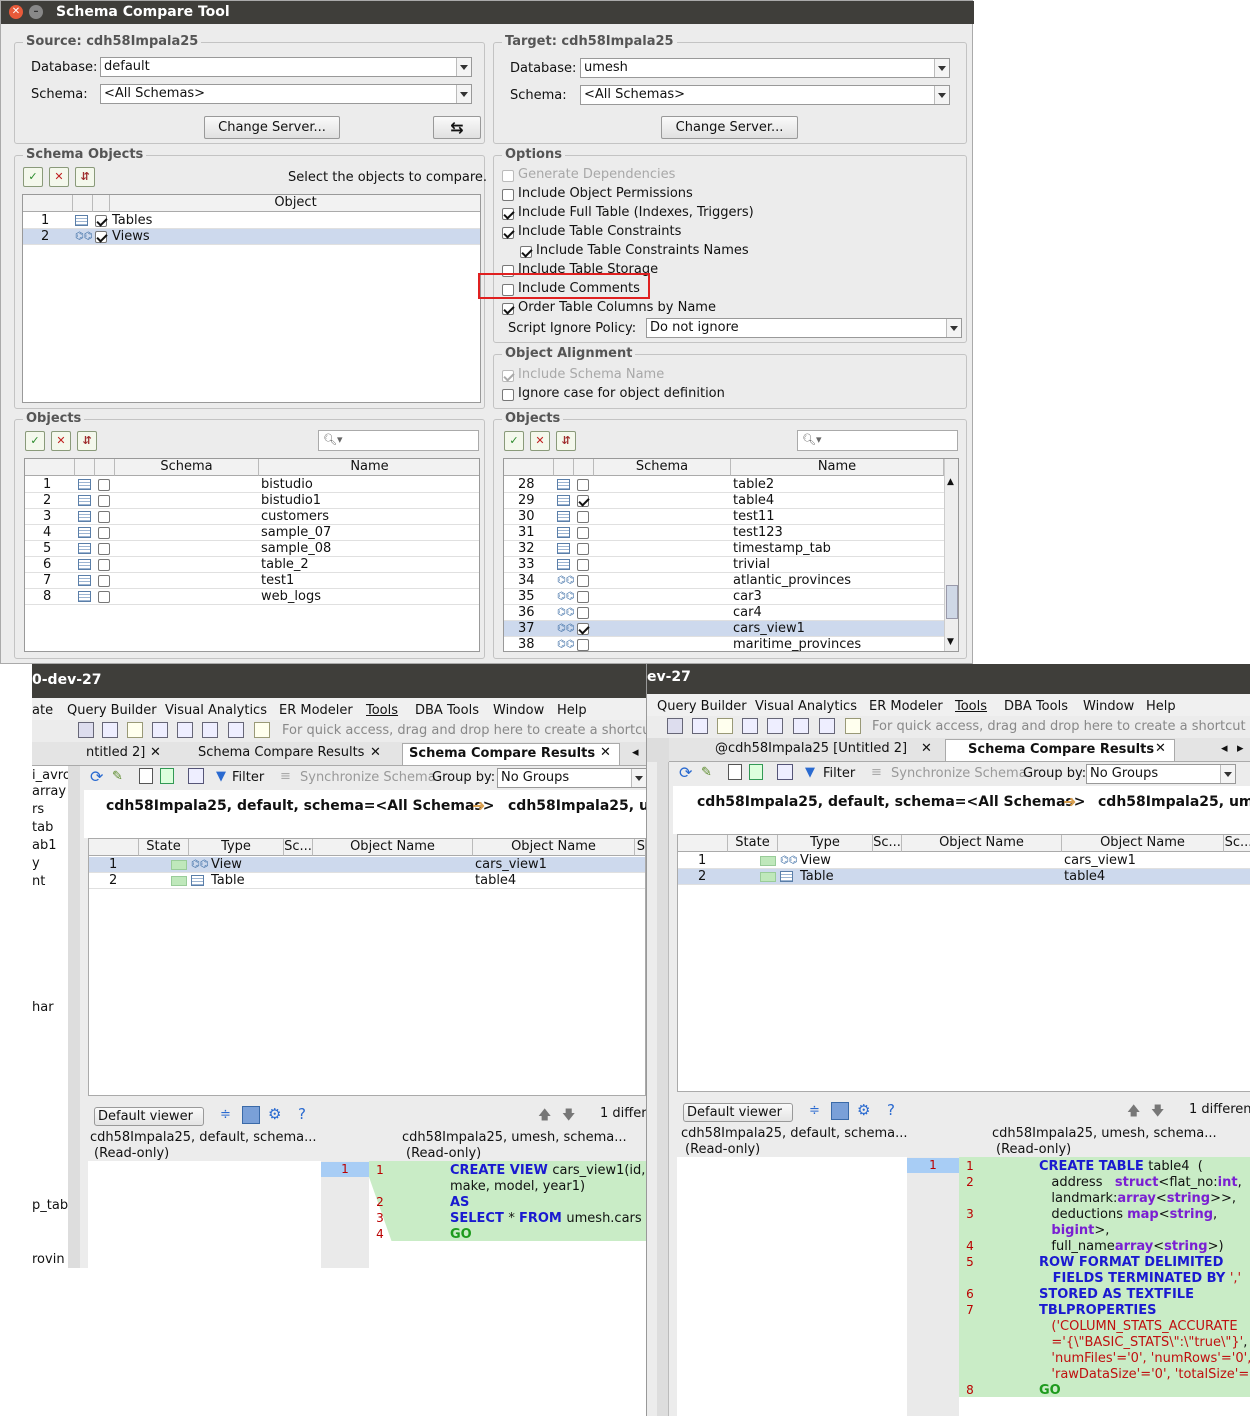 Image resolution: width=1250 pixels, height=1416 pixels. I want to click on scroll-up-icon: ▲, so click(950, 482).